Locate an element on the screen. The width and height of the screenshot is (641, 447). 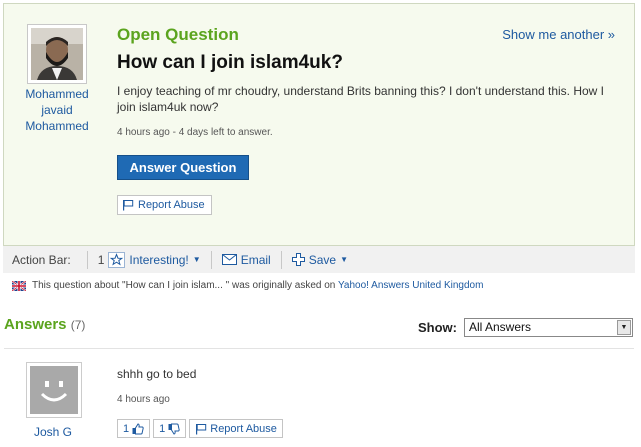
answer-actions: 1 1 Report Abuse is located at coordinates (200, 428).